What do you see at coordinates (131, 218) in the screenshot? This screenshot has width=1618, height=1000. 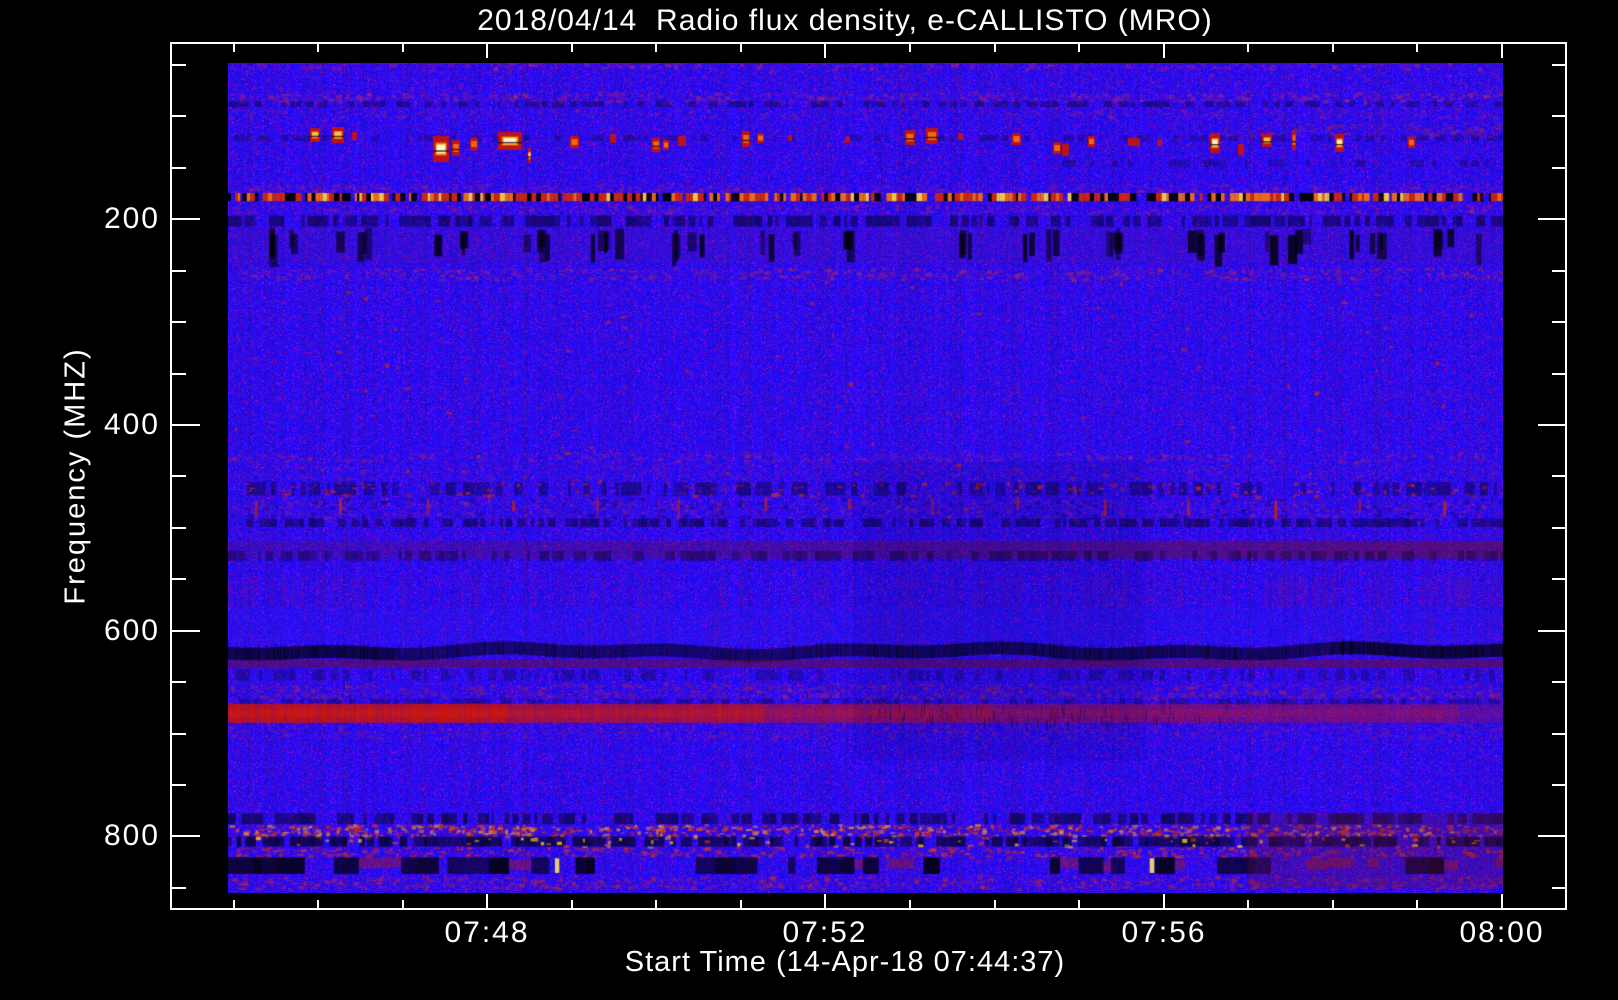 I see `y-tick-label: 200` at bounding box center [131, 218].